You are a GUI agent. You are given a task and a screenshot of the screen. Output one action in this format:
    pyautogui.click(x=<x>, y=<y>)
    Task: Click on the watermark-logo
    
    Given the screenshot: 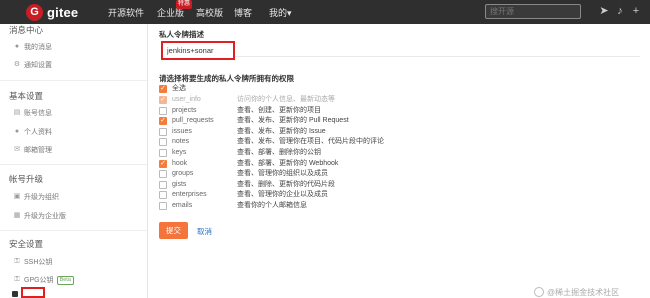 What is the action you would take?
    pyautogui.click(x=539, y=292)
    